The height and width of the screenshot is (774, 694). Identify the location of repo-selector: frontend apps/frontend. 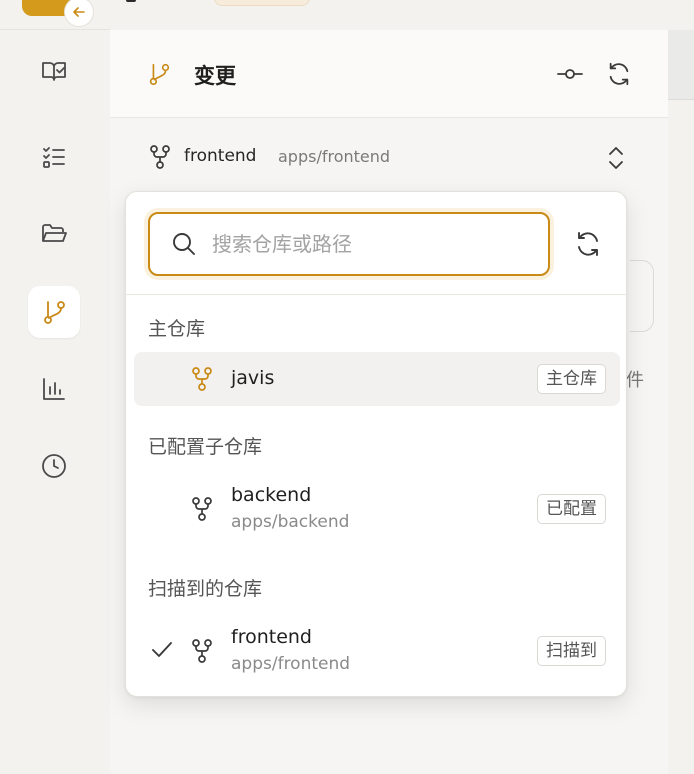
(389, 154).